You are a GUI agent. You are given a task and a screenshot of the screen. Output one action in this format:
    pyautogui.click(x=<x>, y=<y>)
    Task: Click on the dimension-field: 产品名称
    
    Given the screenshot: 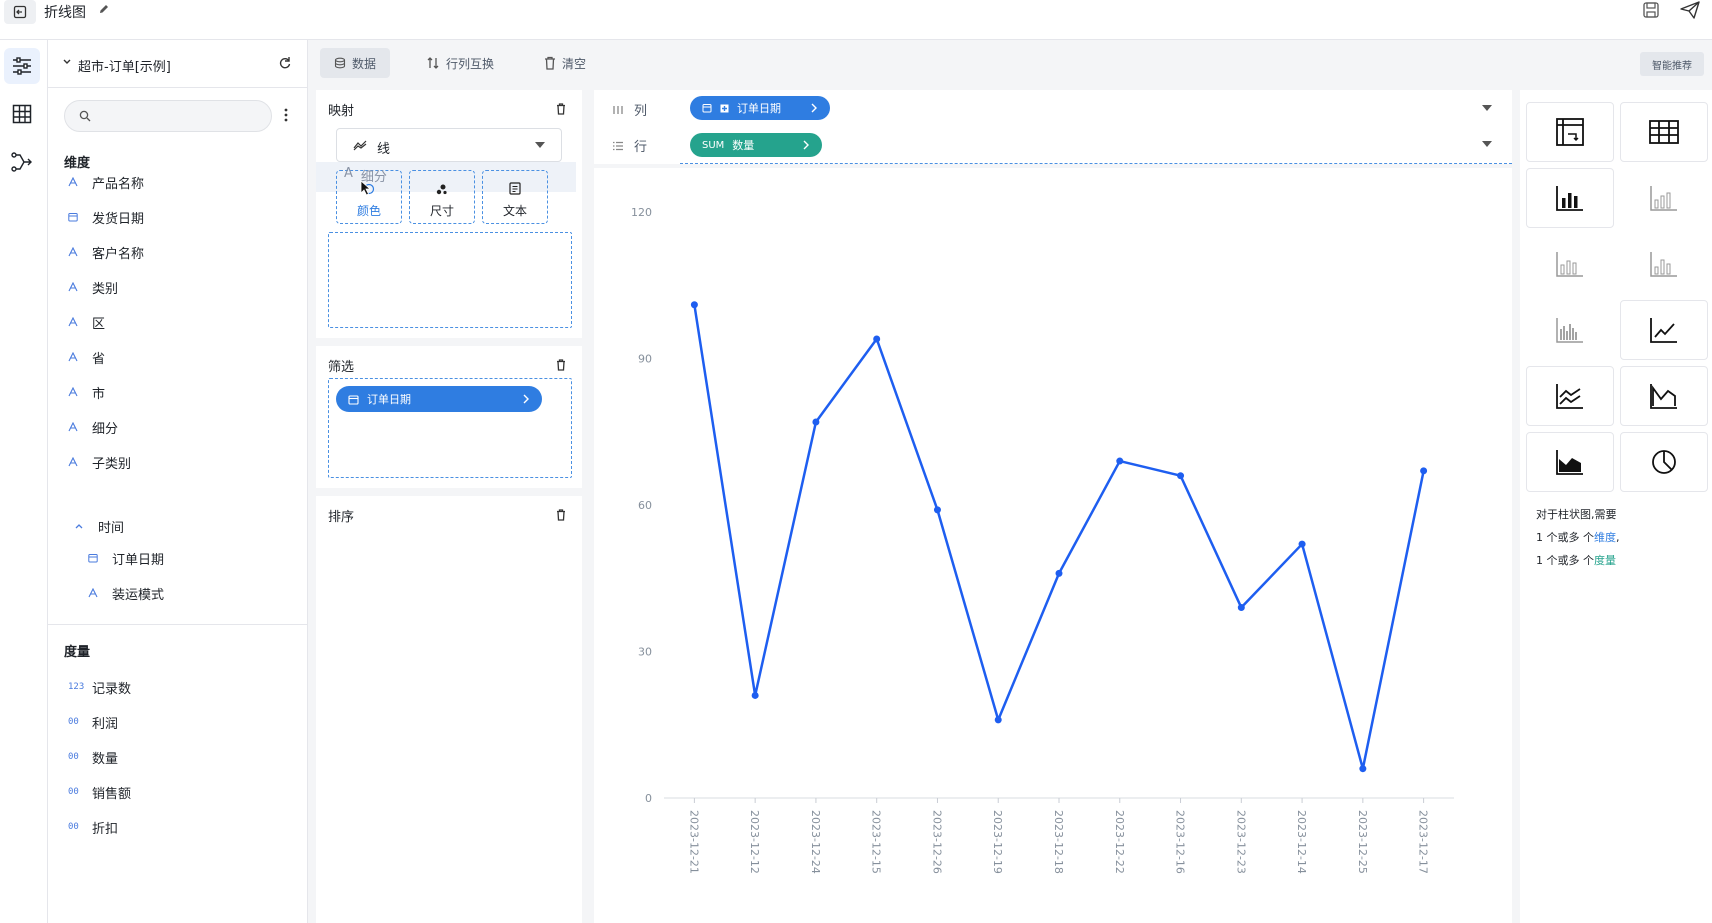 What is the action you would take?
    pyautogui.click(x=106, y=182)
    